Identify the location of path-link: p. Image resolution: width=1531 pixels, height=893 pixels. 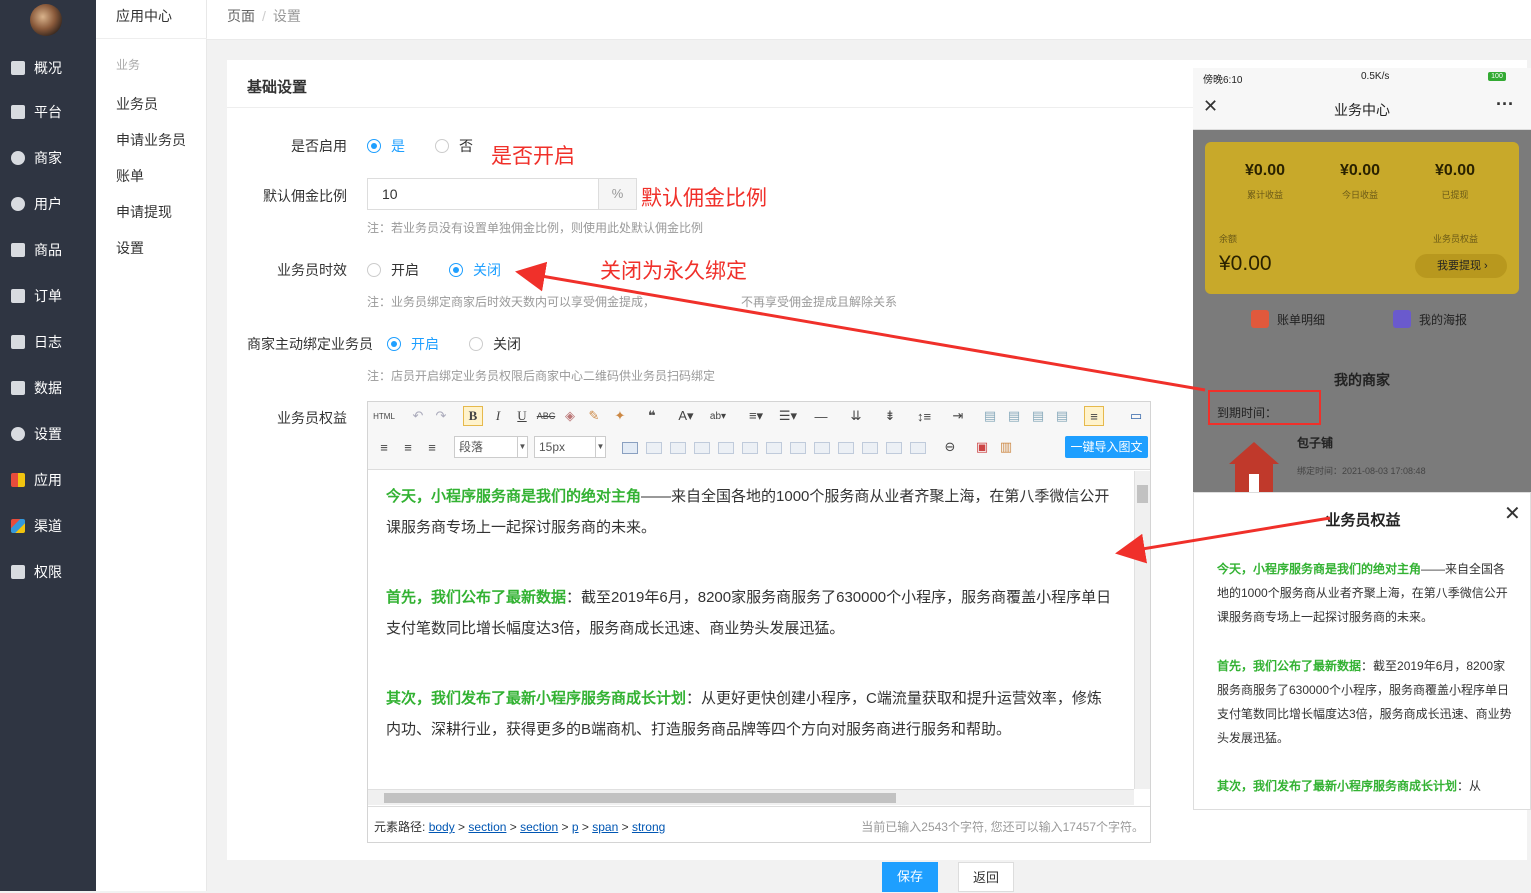
(575, 827).